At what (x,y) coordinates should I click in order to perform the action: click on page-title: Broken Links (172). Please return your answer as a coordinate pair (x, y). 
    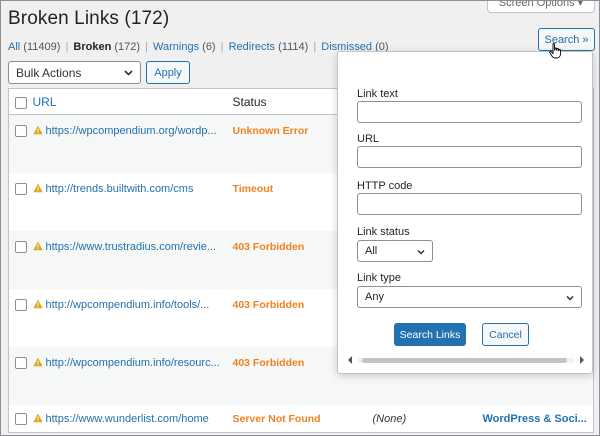
    Looking at the image, I should click on (89, 18).